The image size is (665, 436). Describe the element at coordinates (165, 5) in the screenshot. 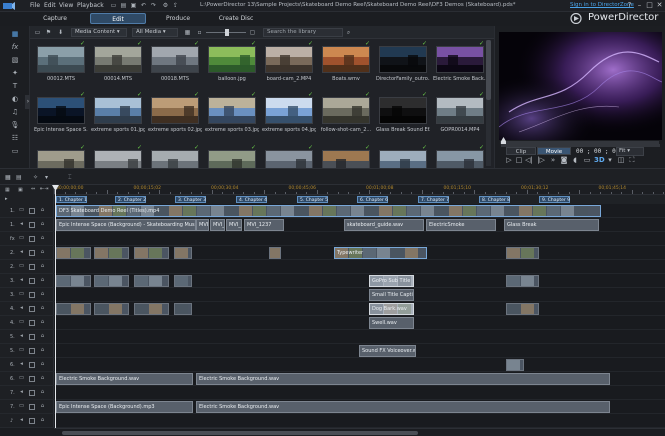

I see `settings-gear-icon: ⚙` at that location.